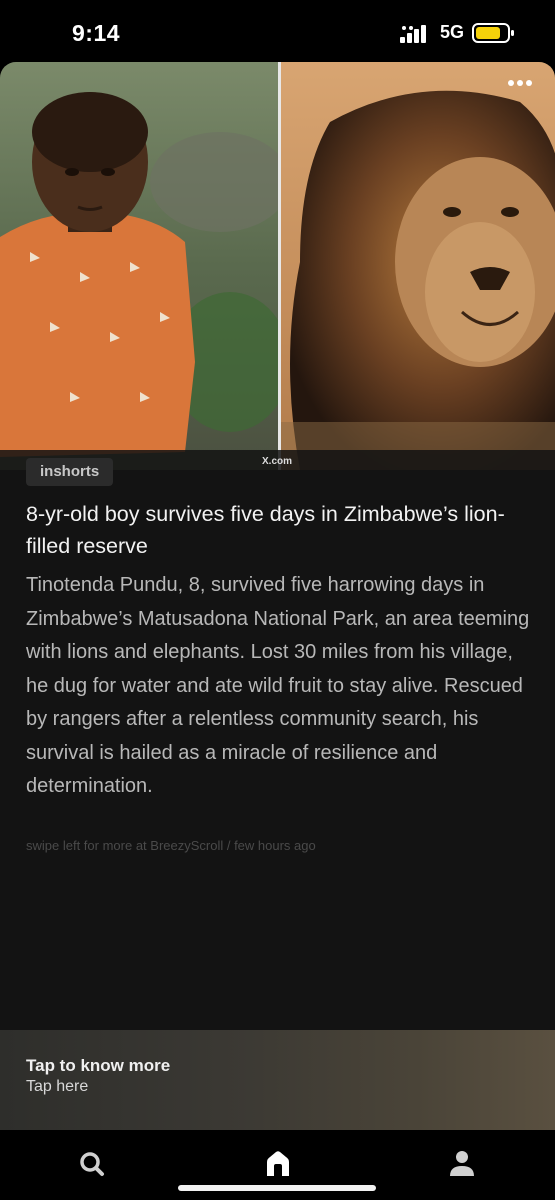  I want to click on signal-bars-icon, so click(413, 34).